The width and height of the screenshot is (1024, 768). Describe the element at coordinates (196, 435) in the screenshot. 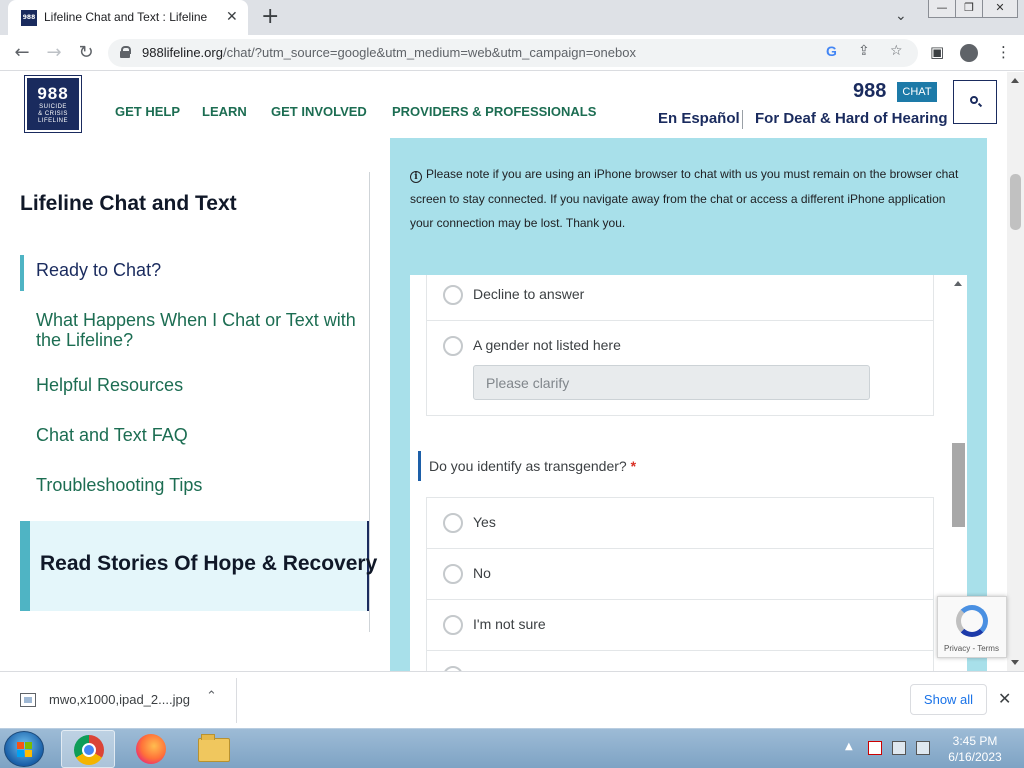

I see `sidebar-item-chat-faq: Chat and Text FAQ` at that location.